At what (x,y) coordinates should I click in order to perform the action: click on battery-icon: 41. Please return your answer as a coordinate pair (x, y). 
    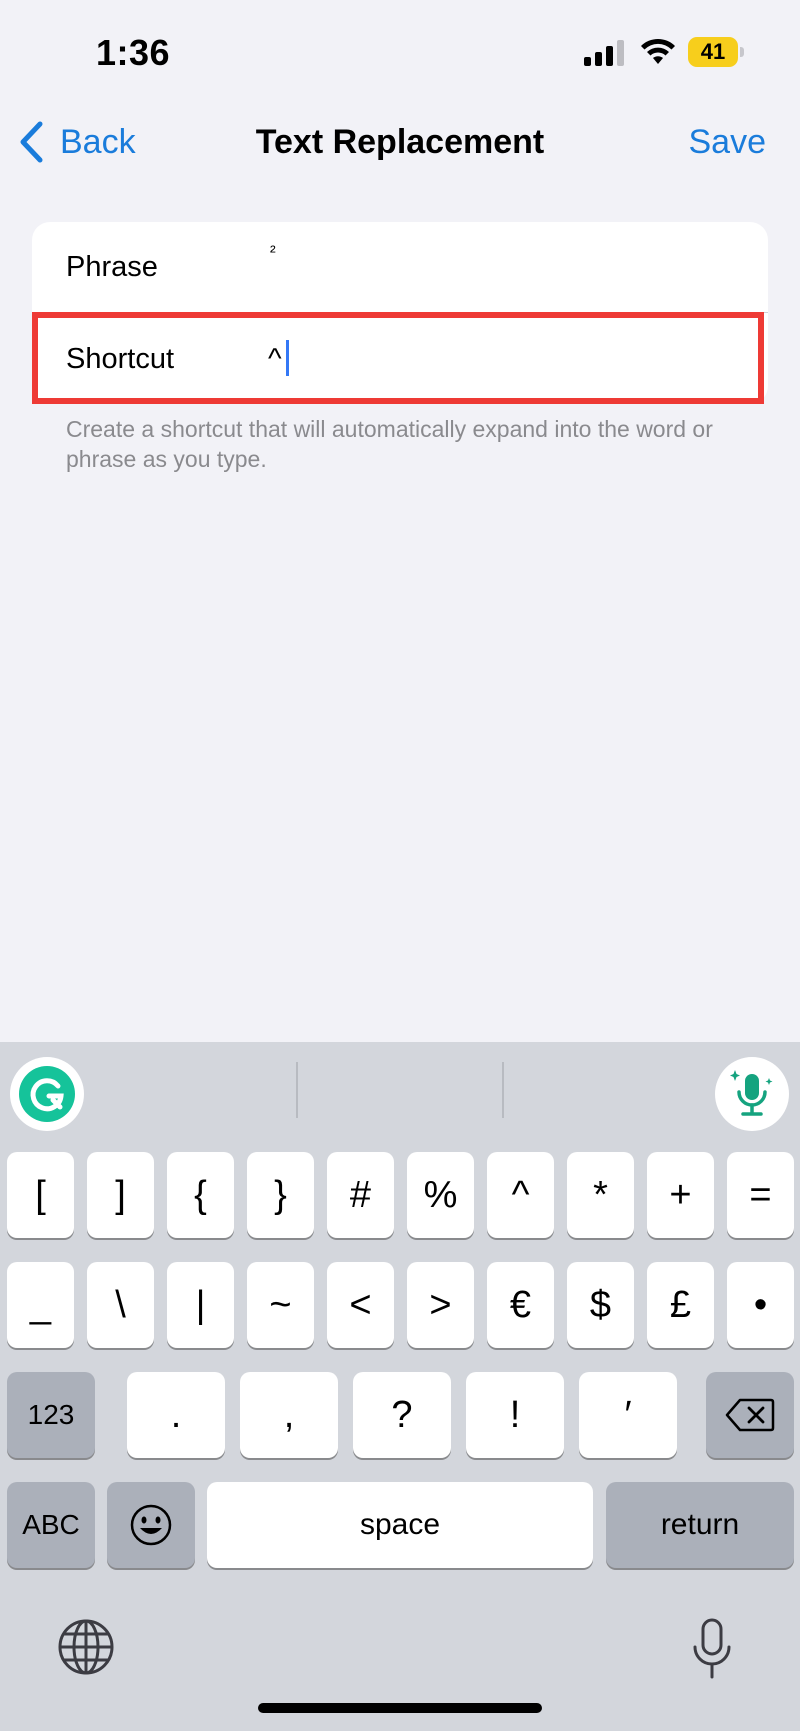
    Looking at the image, I should click on (716, 52).